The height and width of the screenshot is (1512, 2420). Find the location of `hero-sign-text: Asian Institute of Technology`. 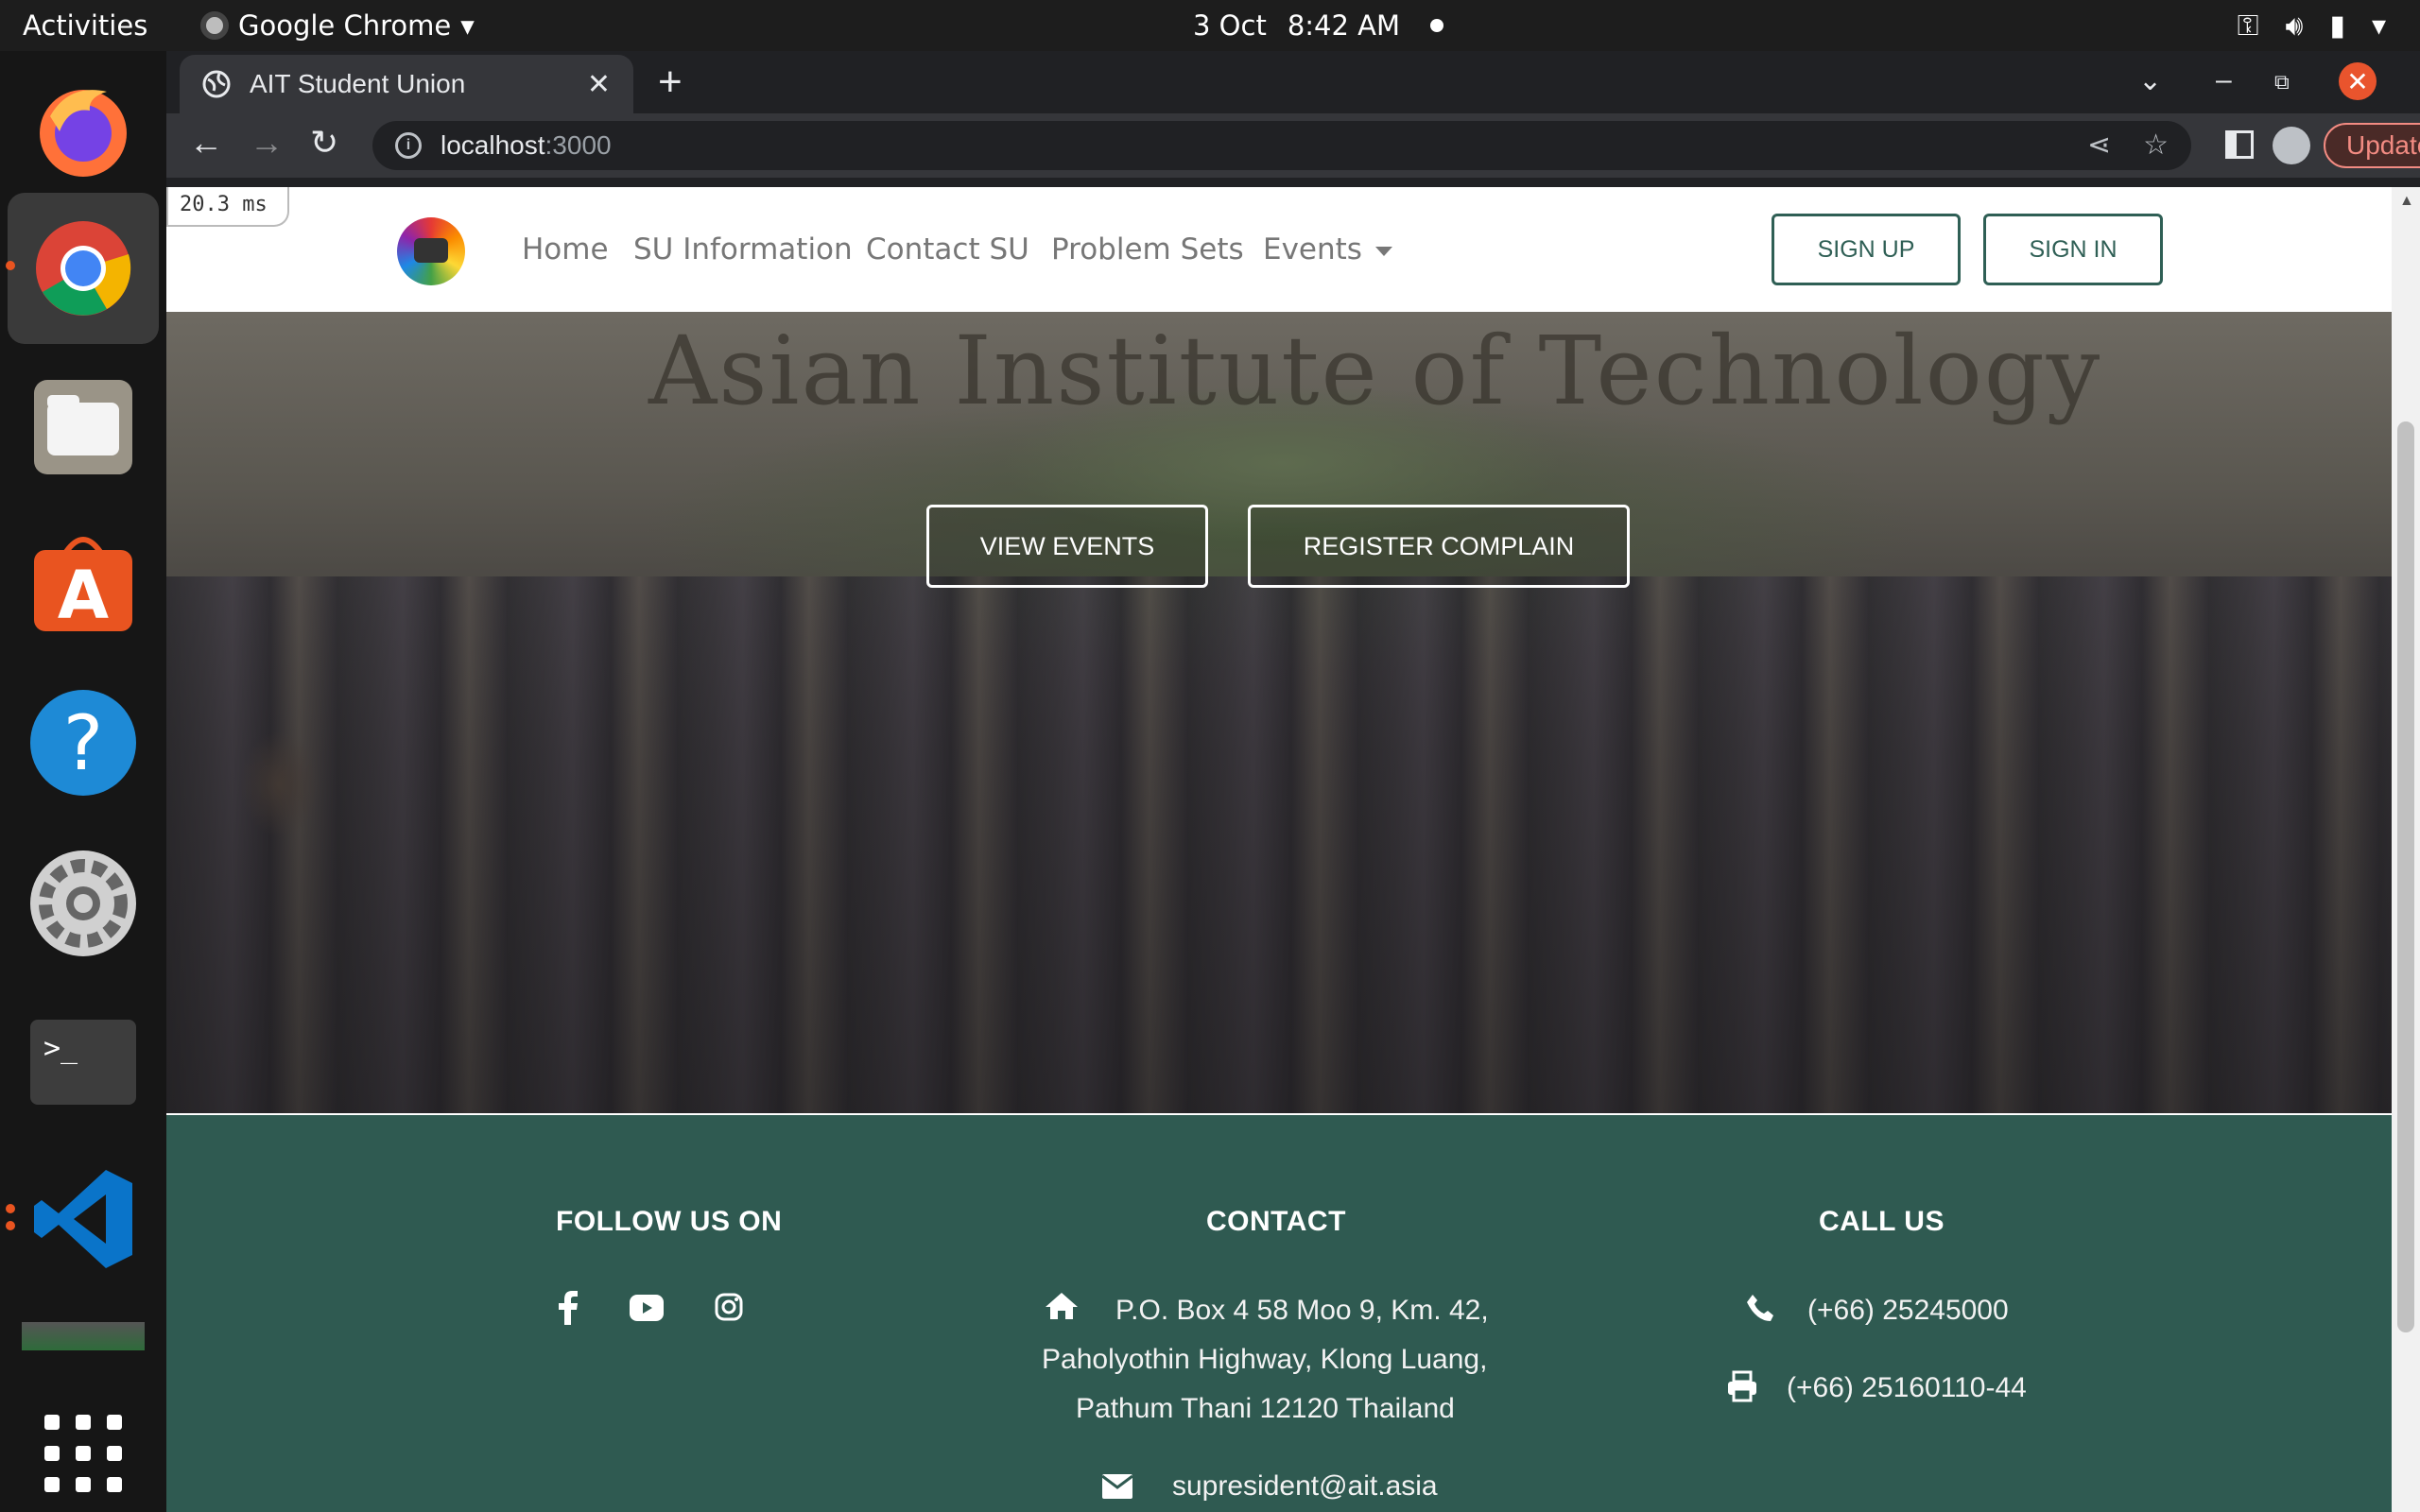

hero-sign-text: Asian Institute of Technology is located at coordinates (1375, 371).